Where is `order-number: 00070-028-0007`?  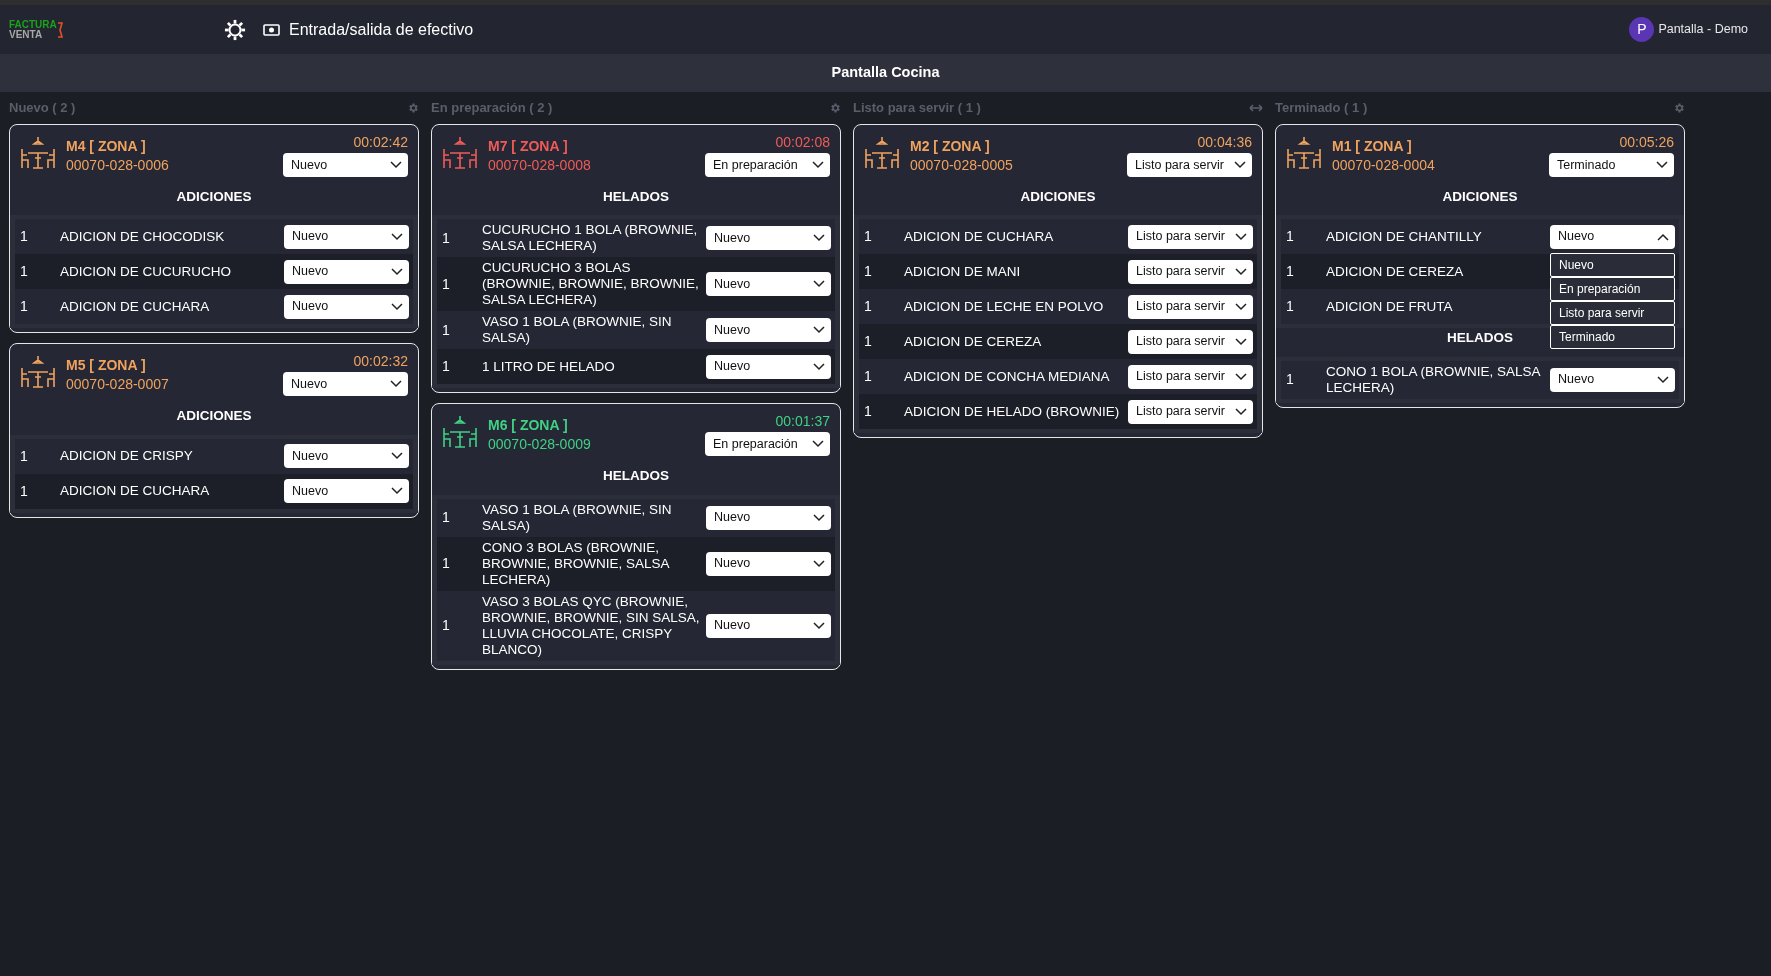
order-number: 00070-028-0007 is located at coordinates (118, 385).